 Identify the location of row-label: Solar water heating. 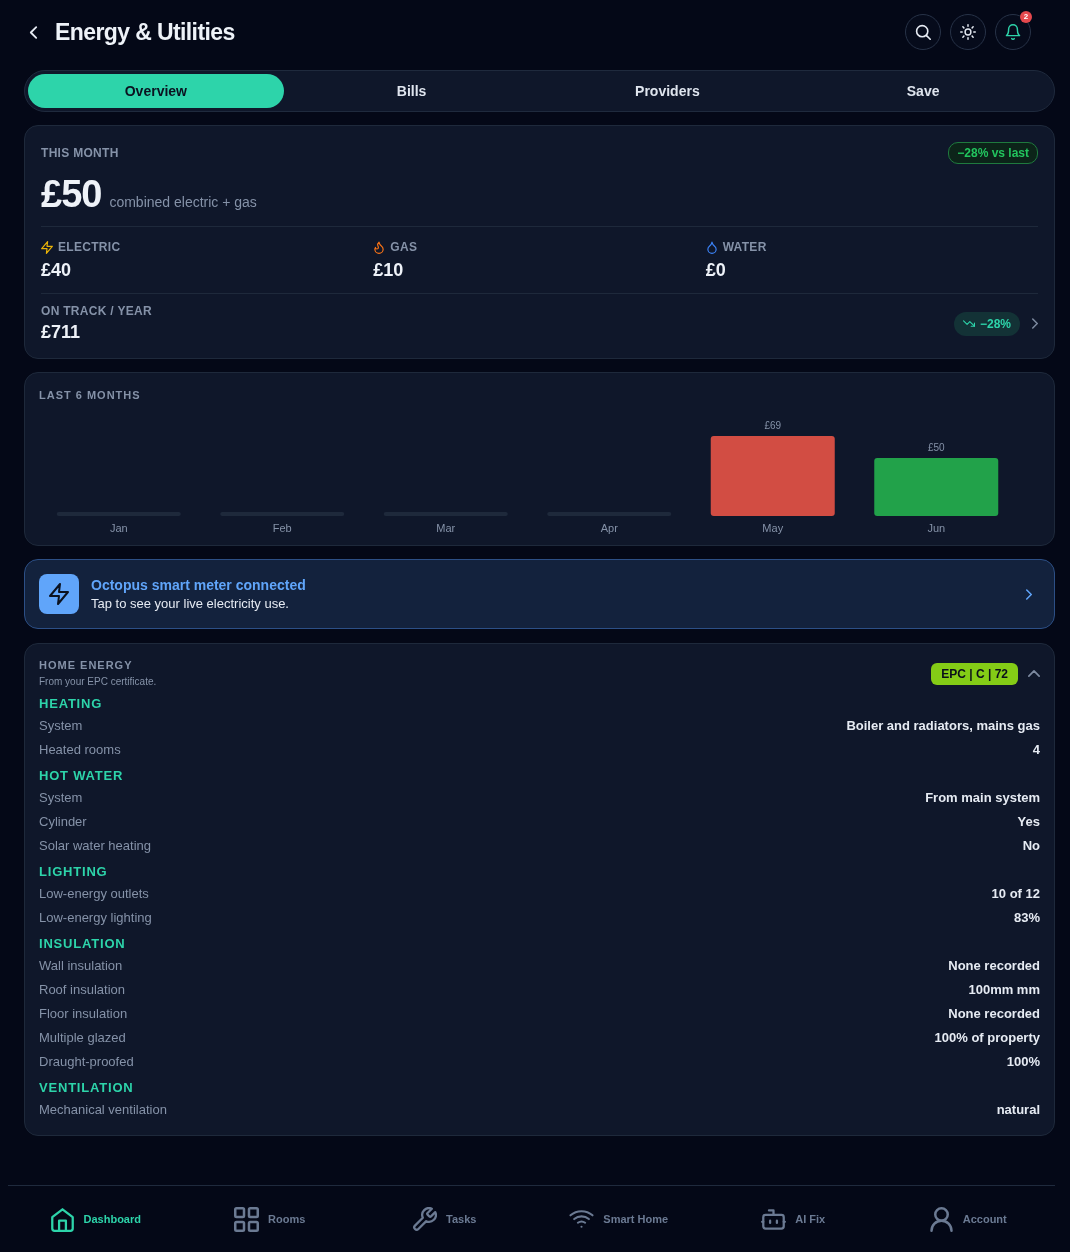
(95, 845).